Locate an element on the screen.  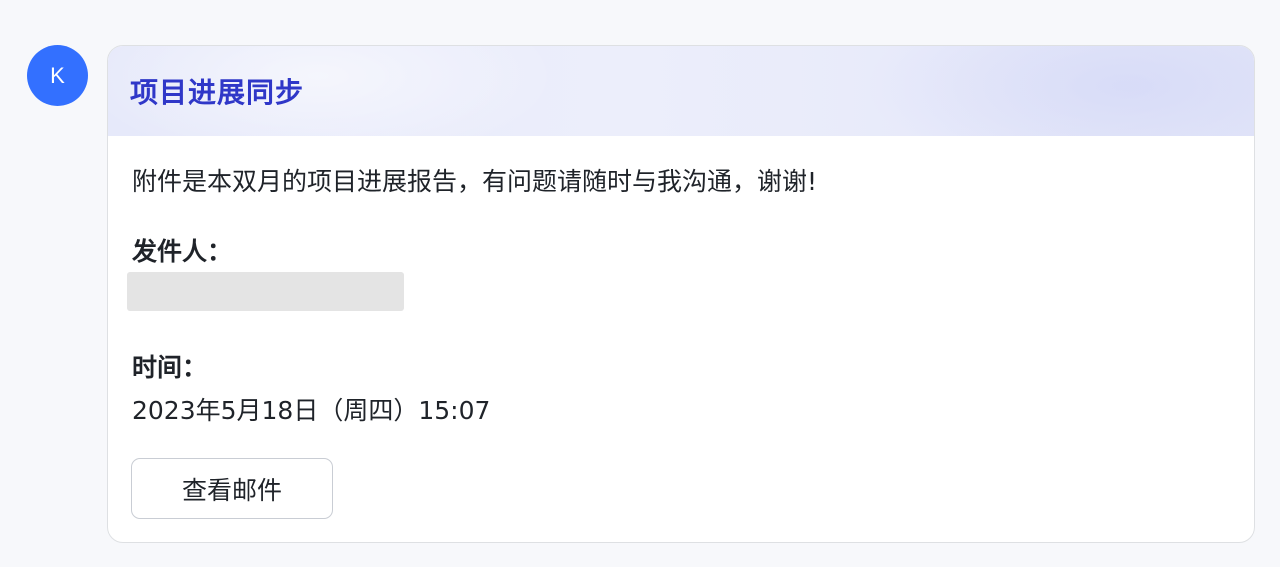
time-label: 时间： is located at coordinates (170, 367).